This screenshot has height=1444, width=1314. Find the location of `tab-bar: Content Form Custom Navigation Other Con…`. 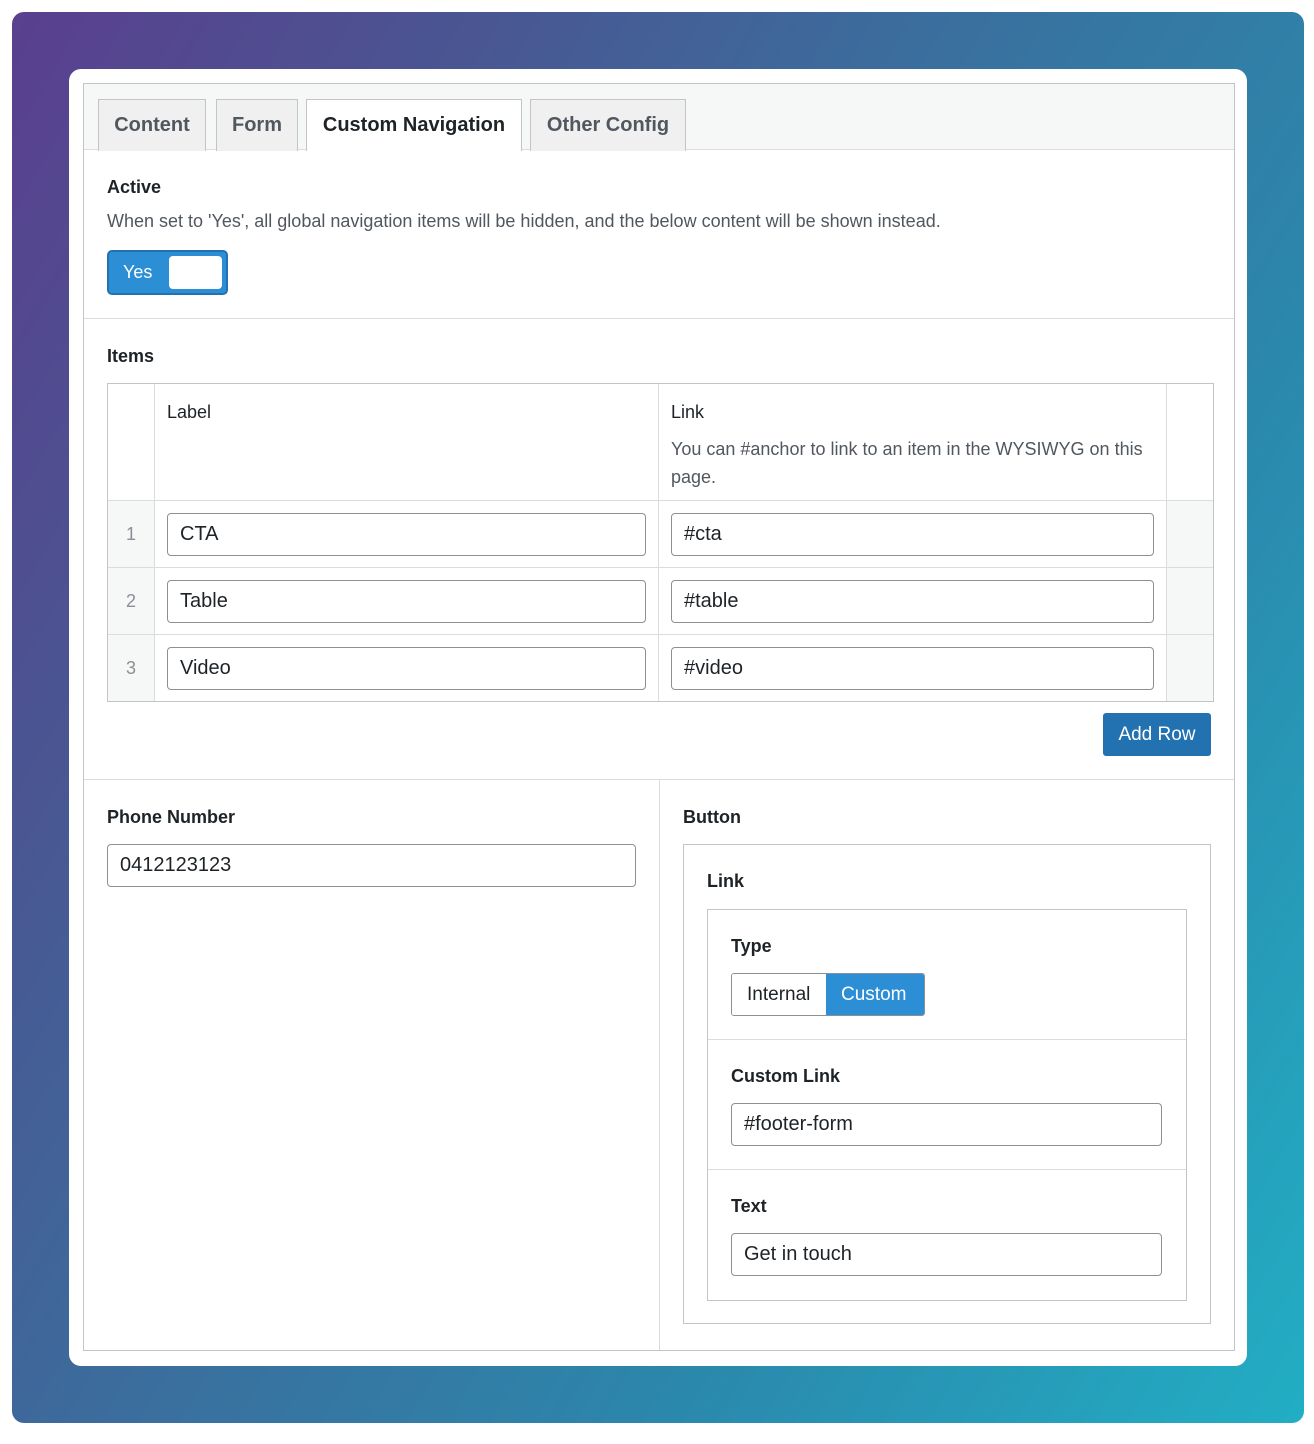

tab-bar: Content Form Custom Navigation Other Con… is located at coordinates (659, 117).